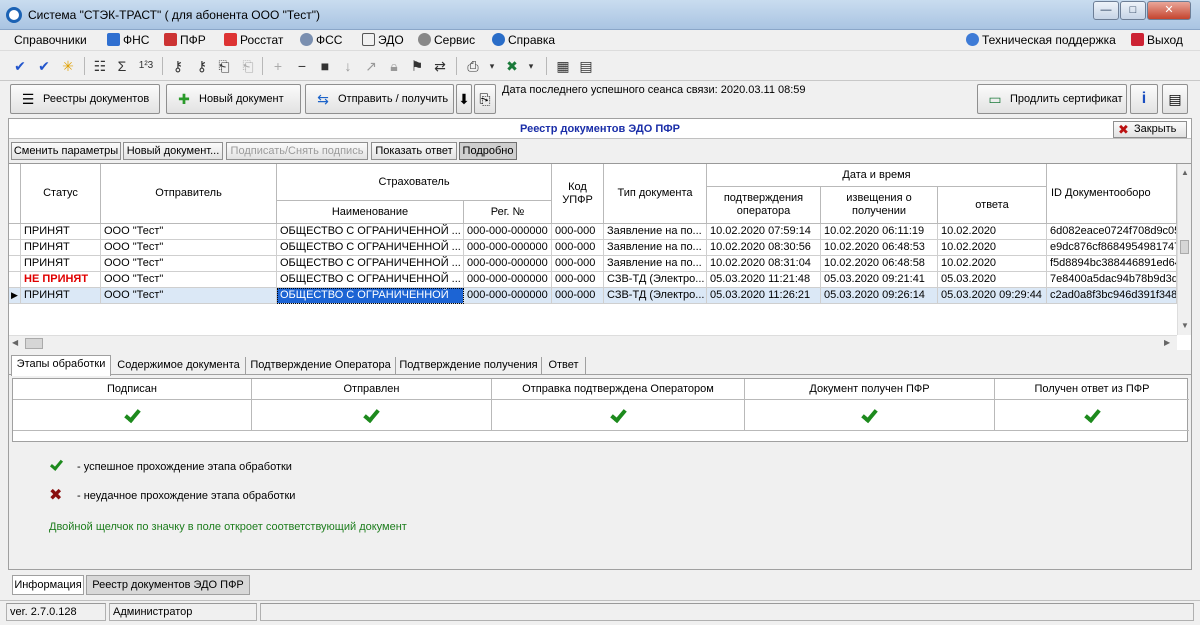 This screenshot has width=1200, height=625. Describe the element at coordinates (578, 232) in the screenshot. I see `cell-upfr: 000-000` at that location.